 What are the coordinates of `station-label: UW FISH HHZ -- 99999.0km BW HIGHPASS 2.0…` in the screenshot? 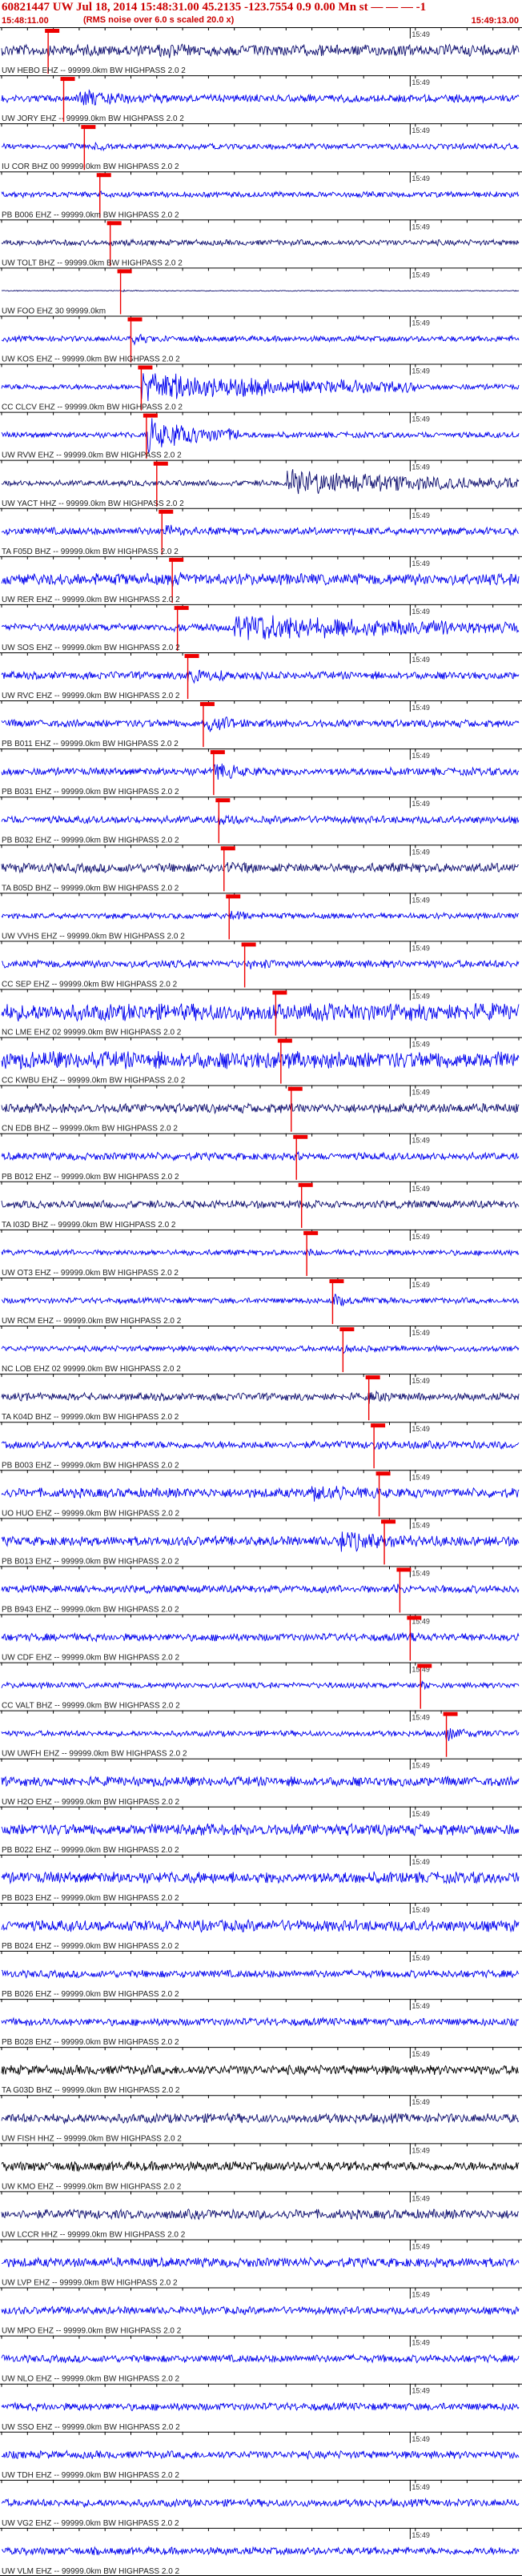 It's located at (92, 2138).